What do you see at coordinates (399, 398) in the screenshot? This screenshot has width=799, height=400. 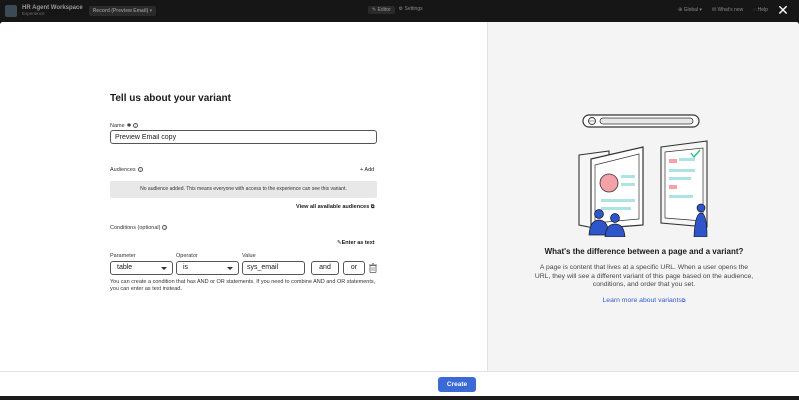 I see `backdrop-strip` at bounding box center [399, 398].